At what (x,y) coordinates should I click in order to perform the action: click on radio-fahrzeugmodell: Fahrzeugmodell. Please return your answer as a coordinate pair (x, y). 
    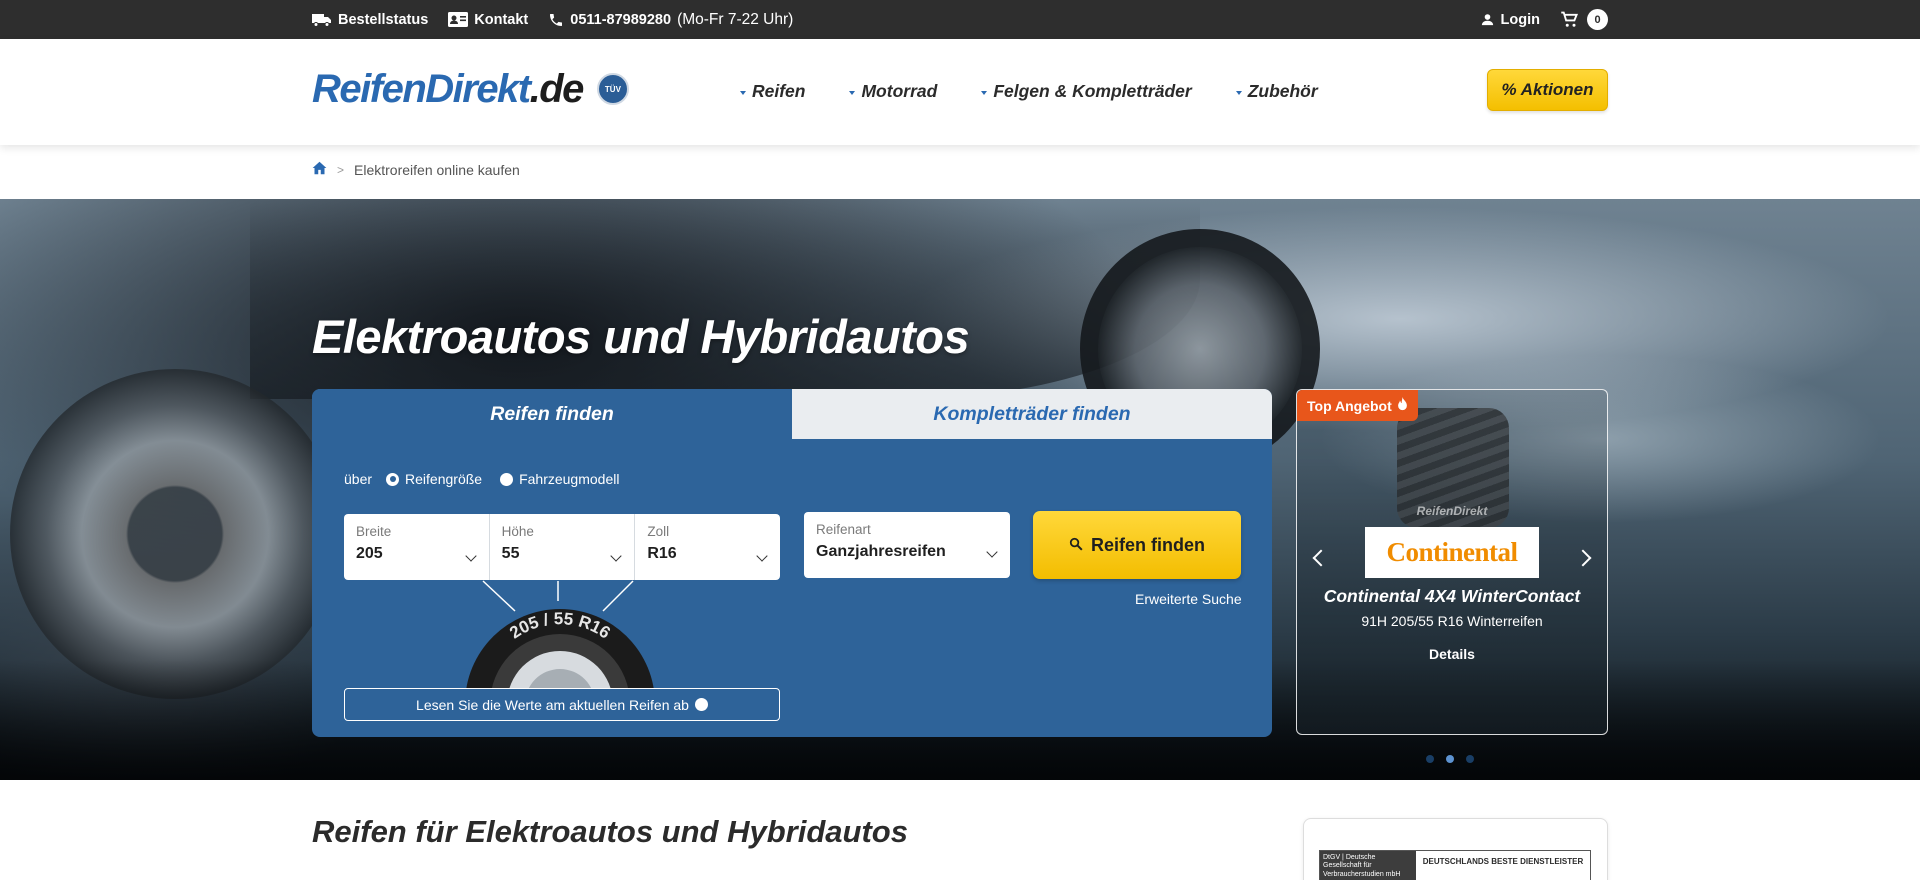
    Looking at the image, I should click on (559, 479).